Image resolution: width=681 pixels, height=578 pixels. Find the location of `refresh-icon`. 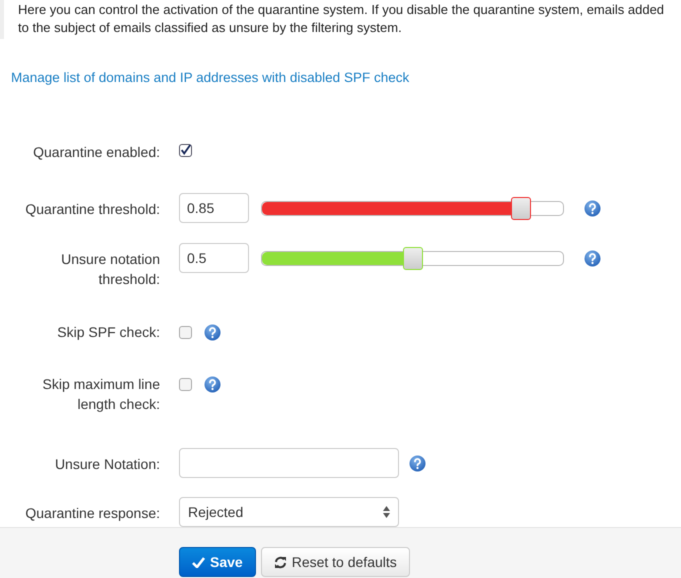

refresh-icon is located at coordinates (280, 562).